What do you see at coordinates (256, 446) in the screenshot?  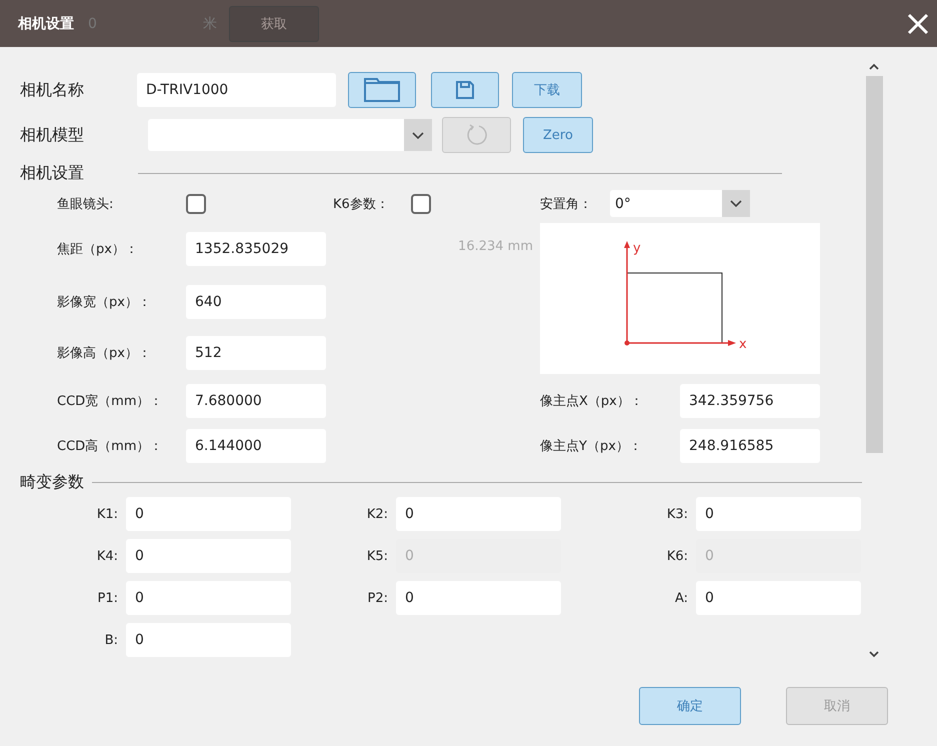 I see `input-field: 6.144000` at bounding box center [256, 446].